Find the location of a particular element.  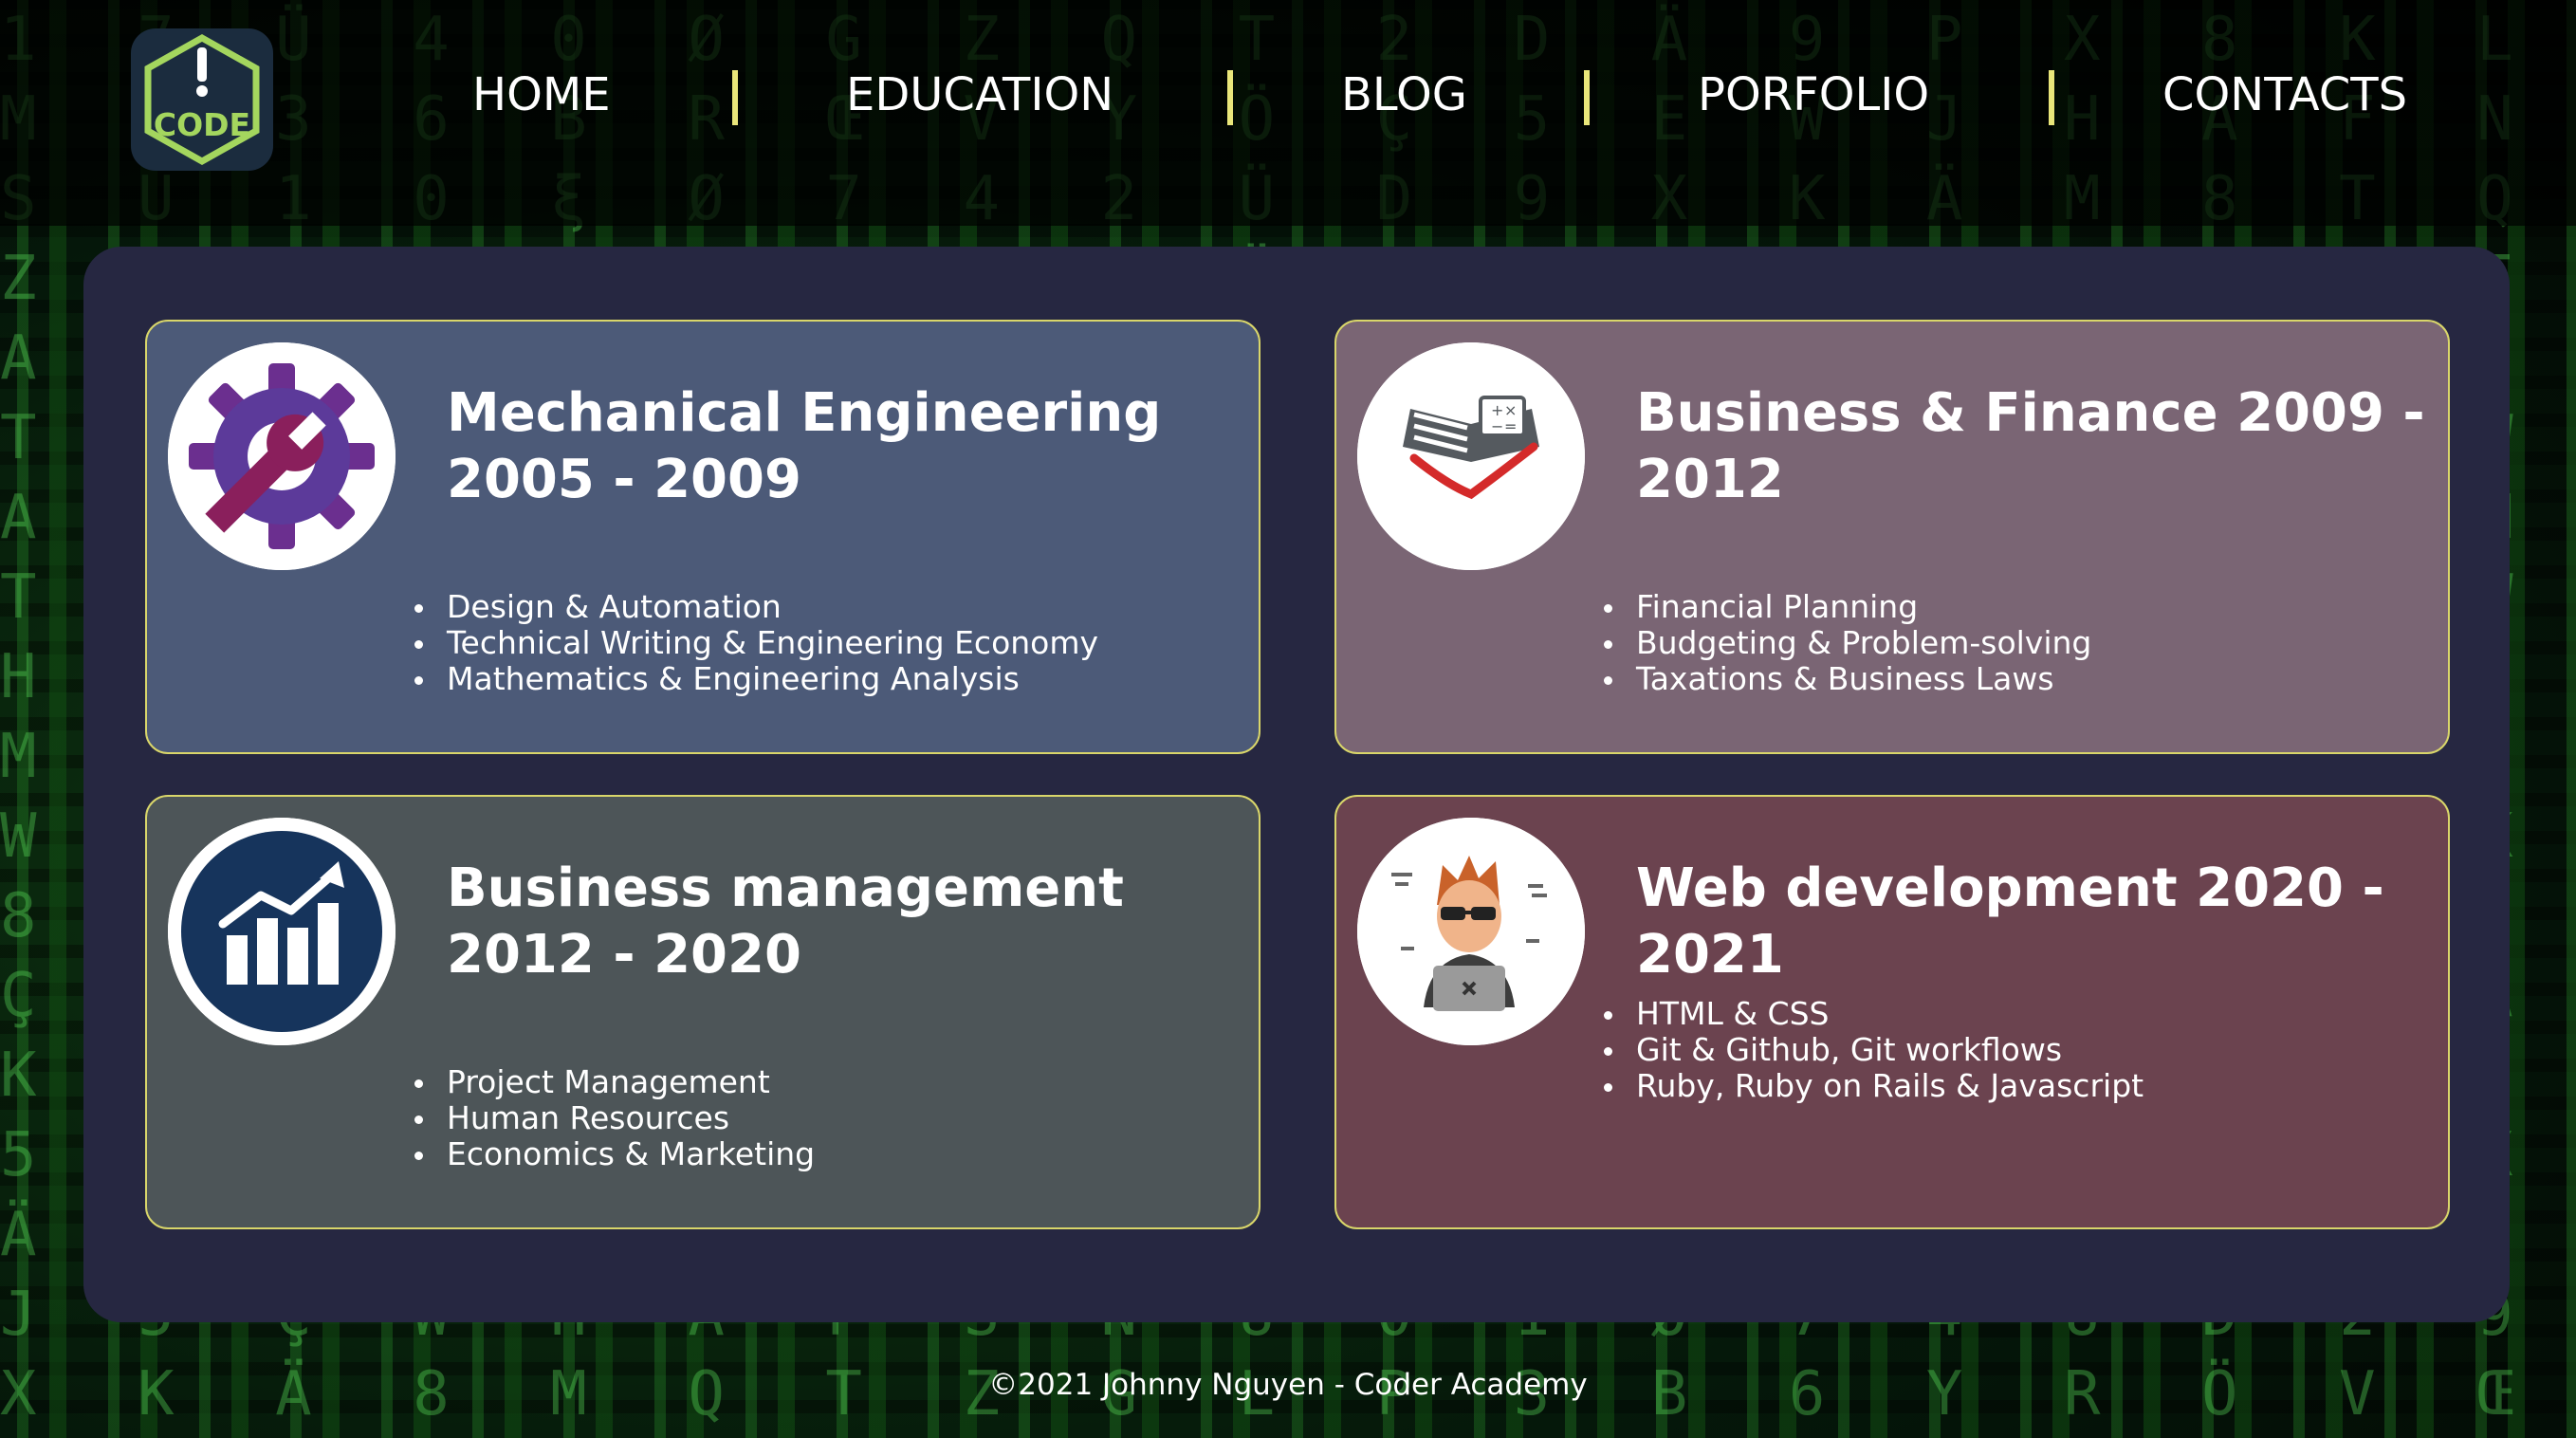

list-item: Design & Automation is located at coordinates (756, 607).